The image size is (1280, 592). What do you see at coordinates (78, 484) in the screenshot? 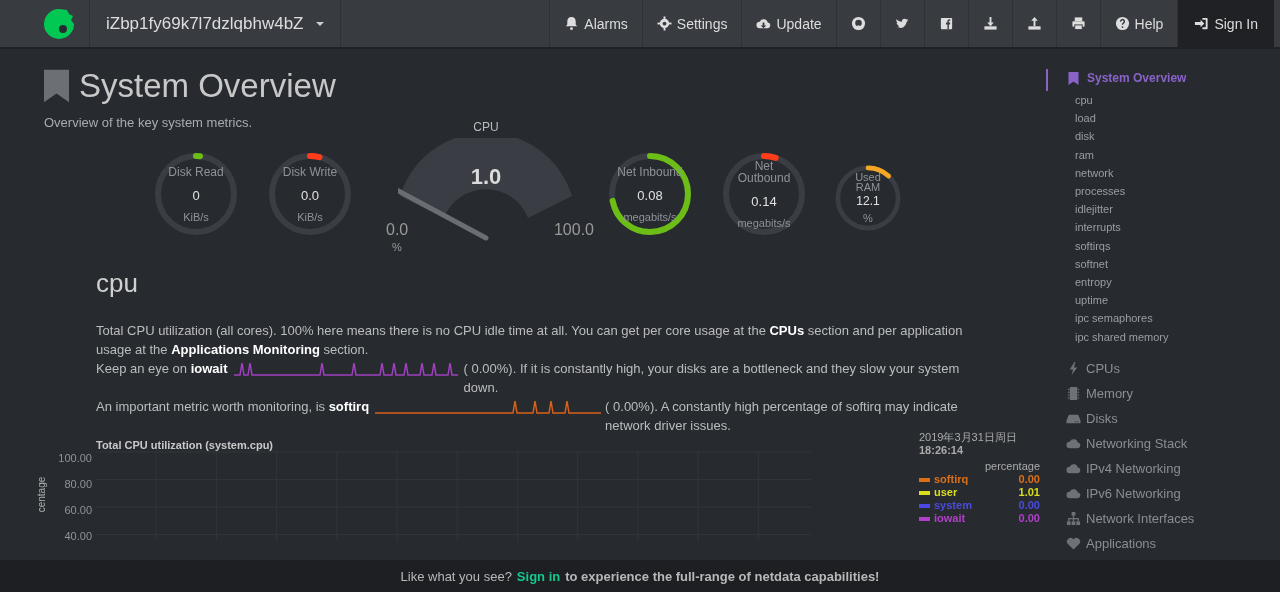
I see `axis-tick: 80.00` at bounding box center [78, 484].